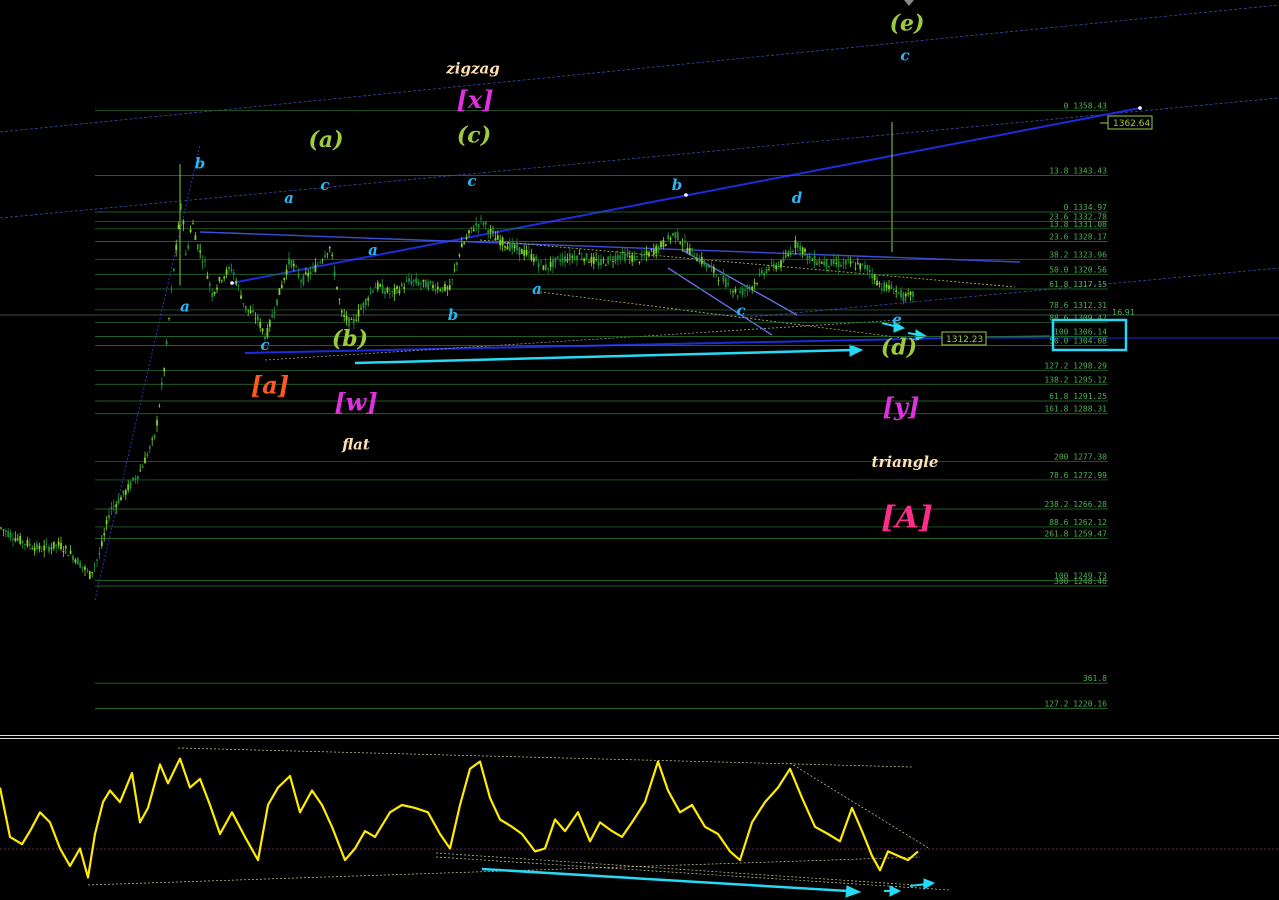 This screenshot has width=1279, height=900. What do you see at coordinates (1078, 236) in the screenshot?
I see `fib-level-label: 23.6 1328.17` at bounding box center [1078, 236].